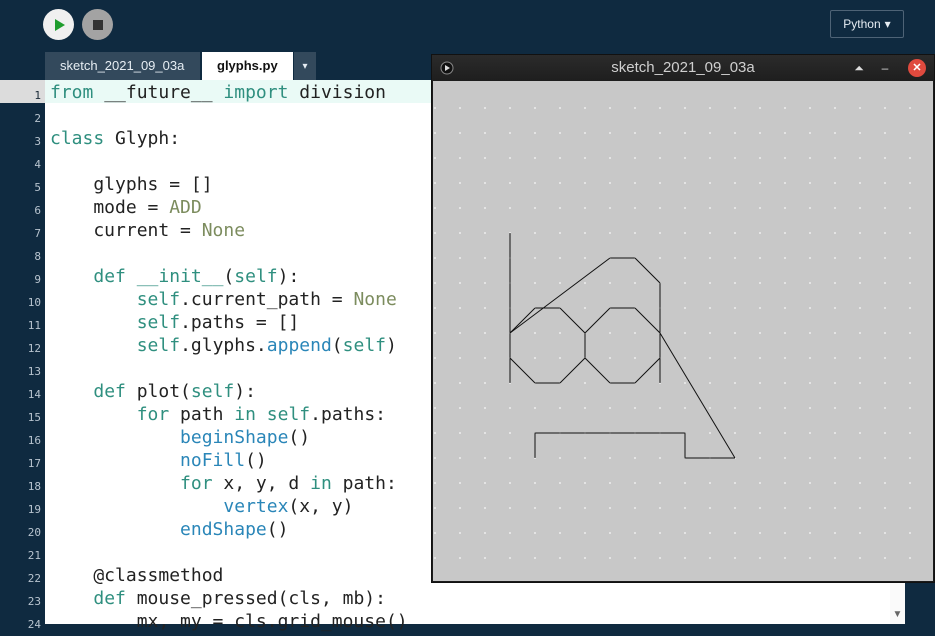 The height and width of the screenshot is (636, 935). I want to click on tab-glyphs: glyphs.py, so click(247, 66).